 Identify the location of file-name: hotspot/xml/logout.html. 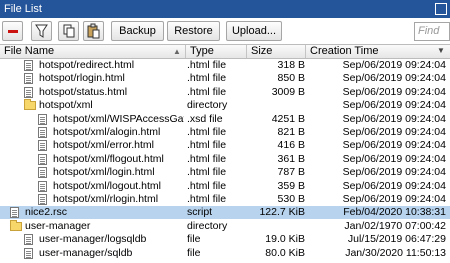
(107, 185).